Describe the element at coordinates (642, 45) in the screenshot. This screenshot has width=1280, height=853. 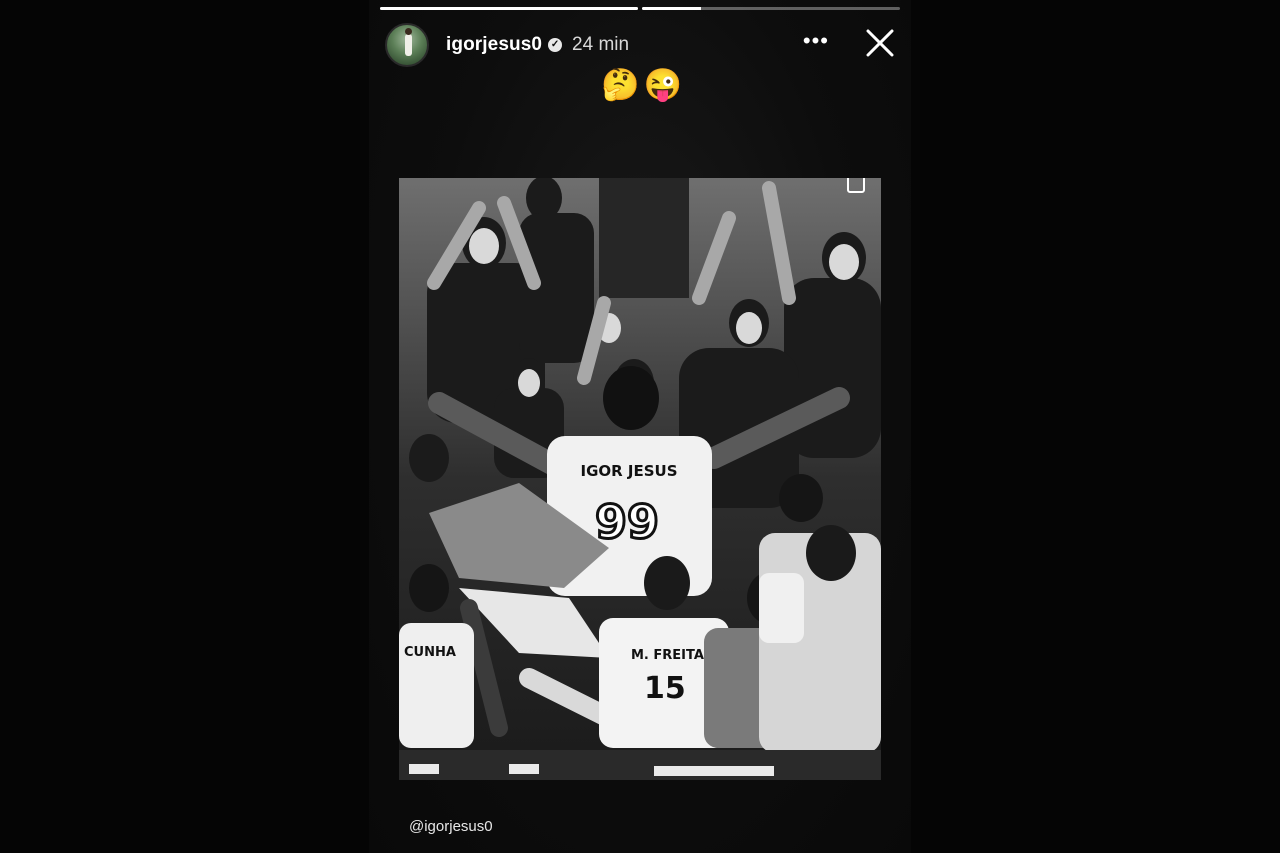
I see `story-header: igorjesus0 ✓ 24 min •••` at that location.